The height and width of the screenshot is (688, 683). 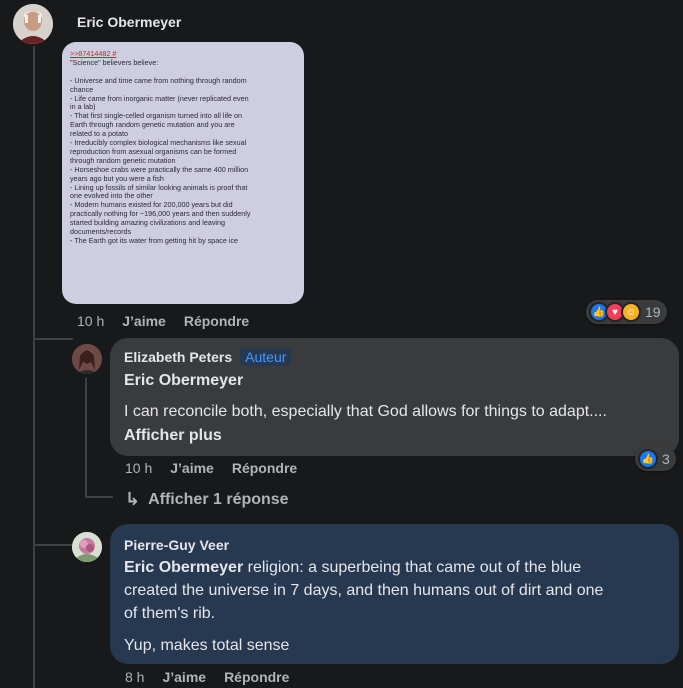 What do you see at coordinates (133, 499) in the screenshot?
I see `reply-arrow-icon: ↳` at bounding box center [133, 499].